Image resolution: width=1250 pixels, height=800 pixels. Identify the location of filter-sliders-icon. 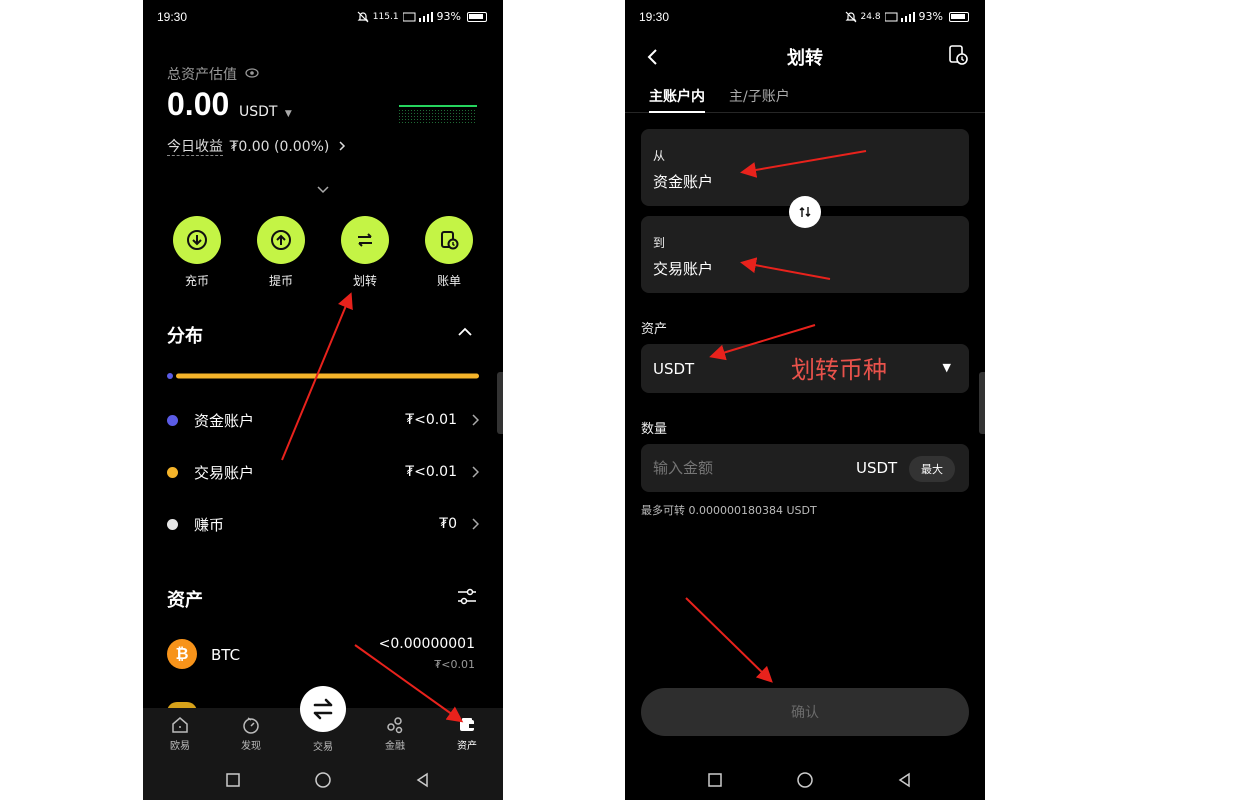
(467, 597).